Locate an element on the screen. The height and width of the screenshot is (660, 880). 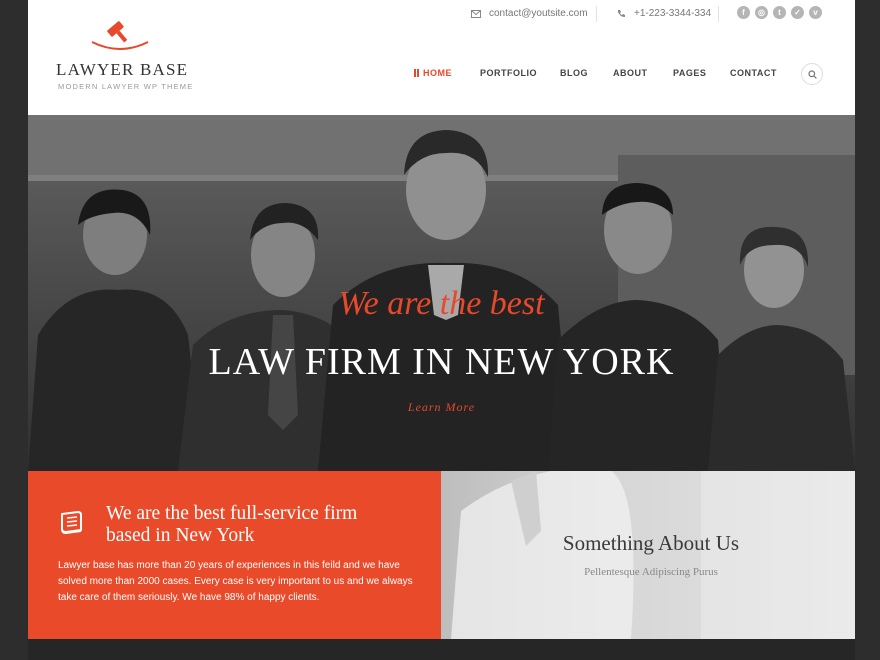
nav-blog: BLOG is located at coordinates (574, 73).